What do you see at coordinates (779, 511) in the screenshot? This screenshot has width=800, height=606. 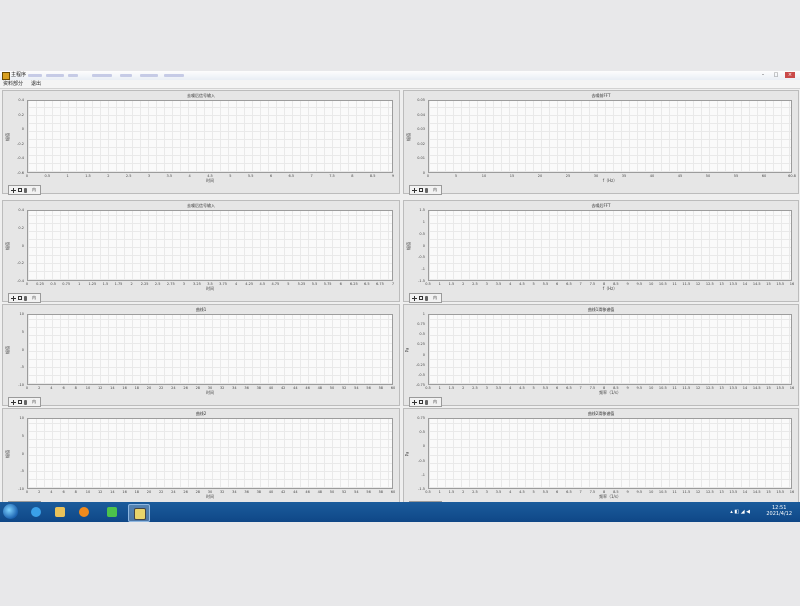 I see `clock: 12:51 2021/4/12` at bounding box center [779, 511].